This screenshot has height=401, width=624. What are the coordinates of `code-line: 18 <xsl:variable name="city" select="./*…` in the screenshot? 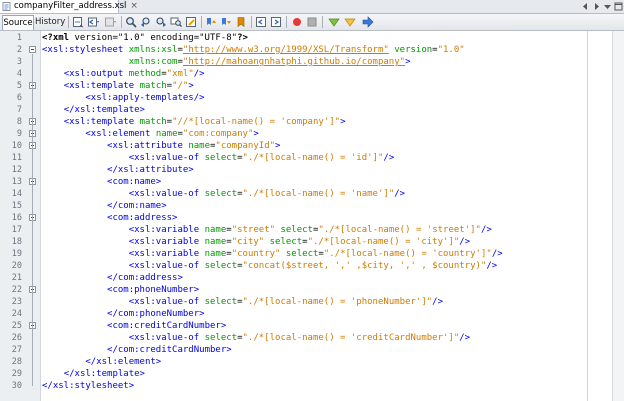 It's located at (312, 242).